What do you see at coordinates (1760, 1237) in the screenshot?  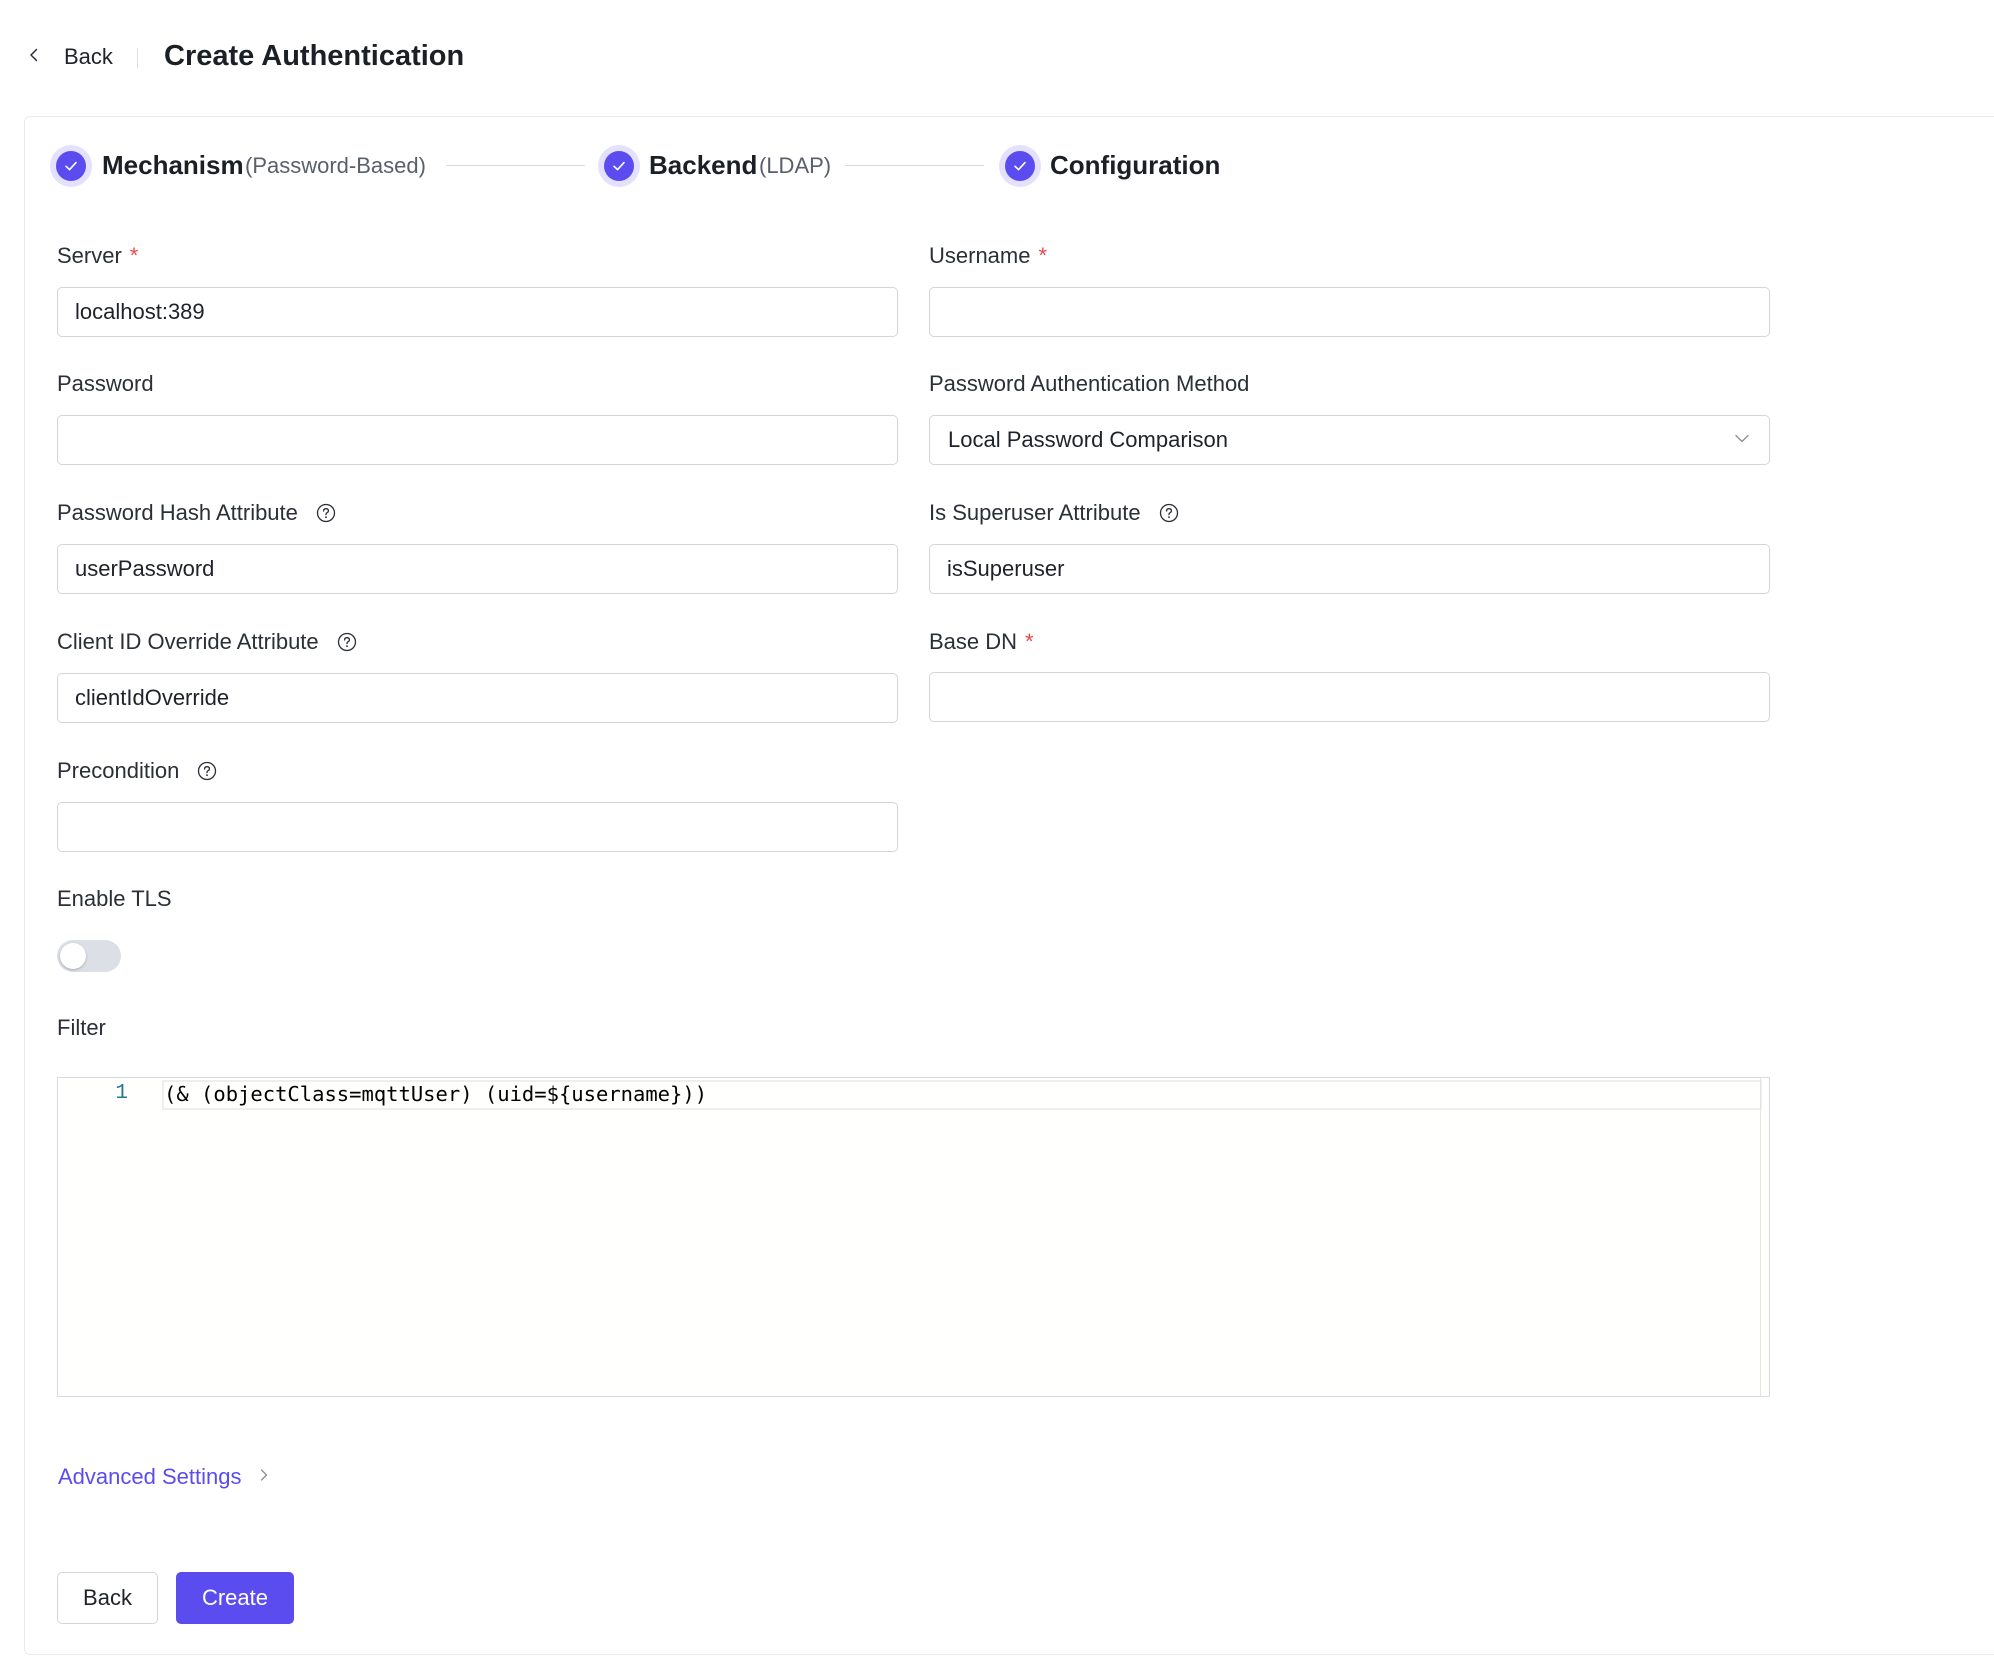 I see `editor-scrollbar` at bounding box center [1760, 1237].